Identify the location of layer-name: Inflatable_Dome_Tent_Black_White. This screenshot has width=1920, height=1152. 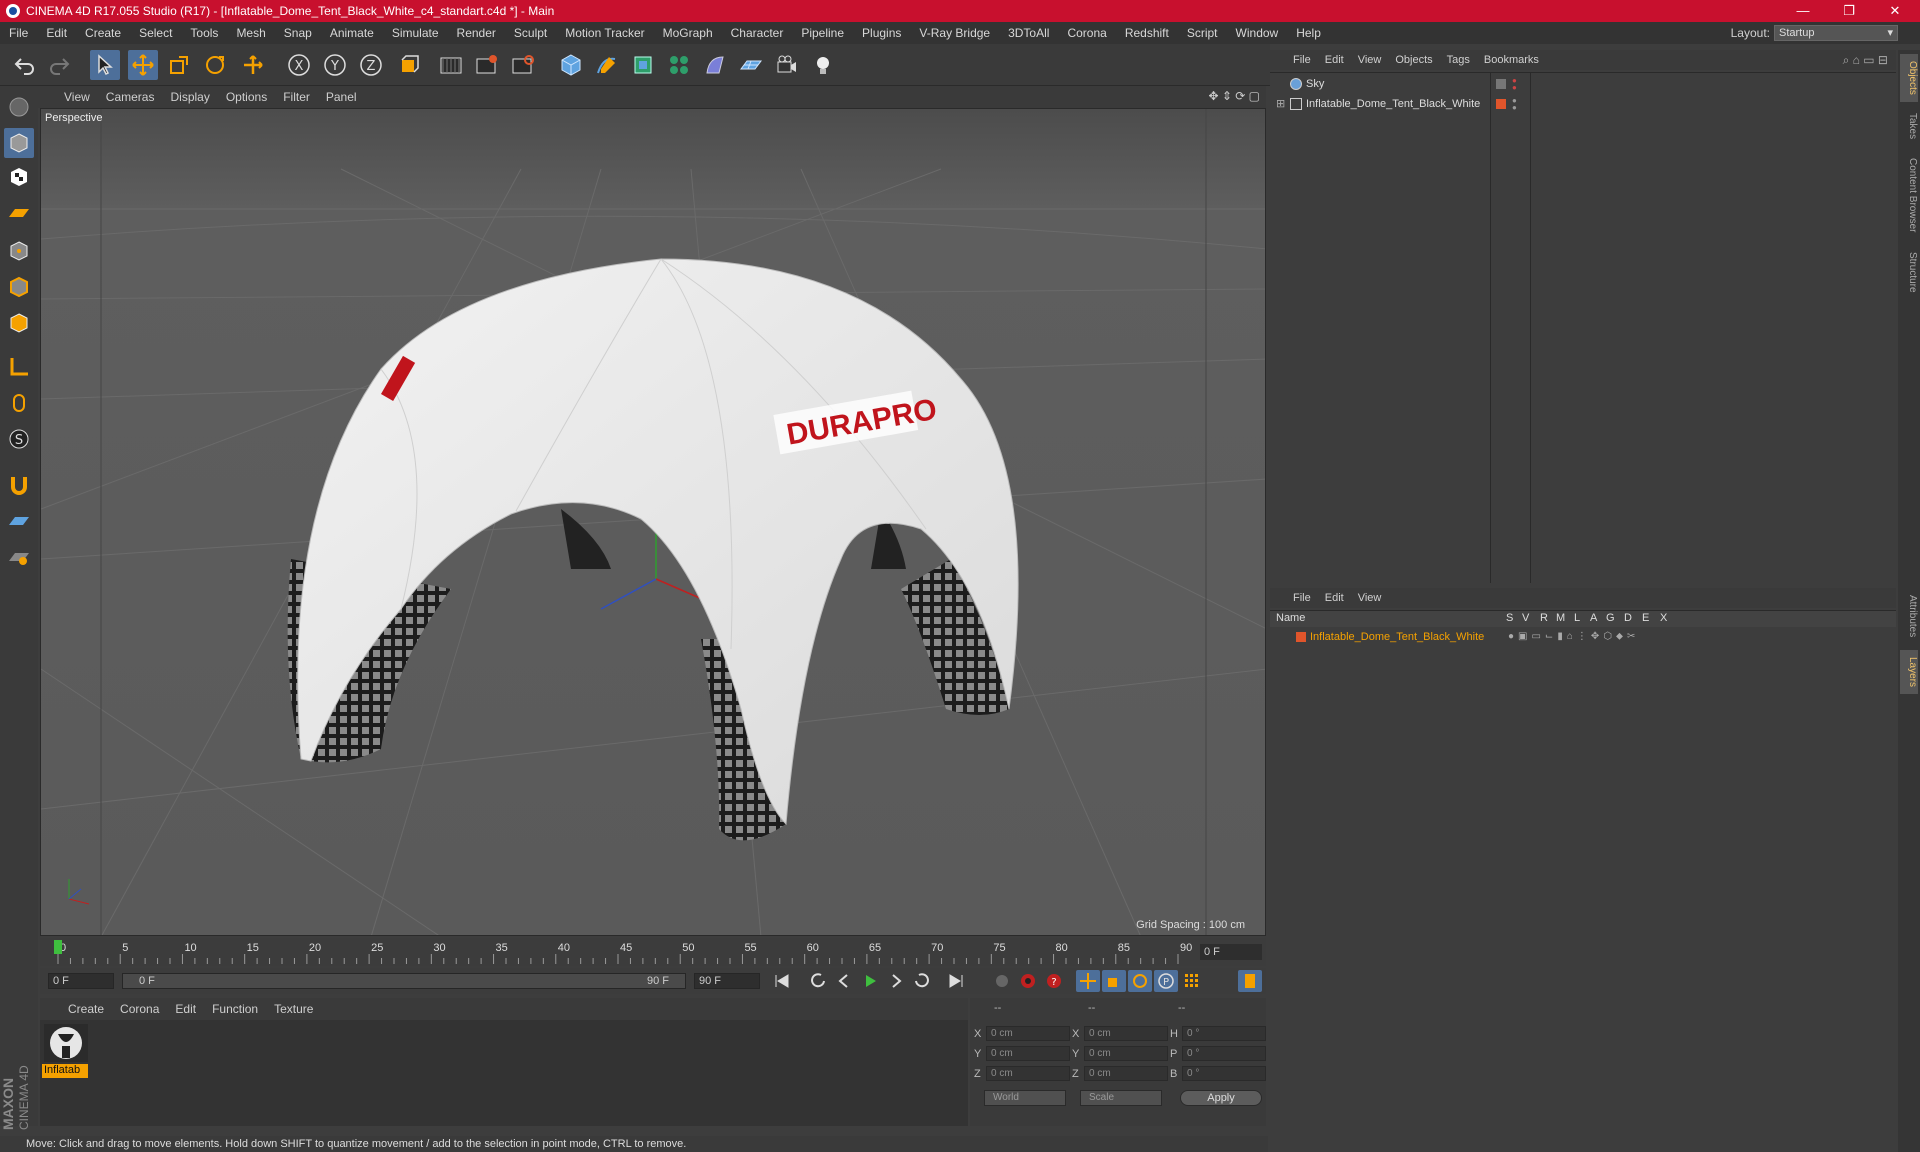
(1397, 637).